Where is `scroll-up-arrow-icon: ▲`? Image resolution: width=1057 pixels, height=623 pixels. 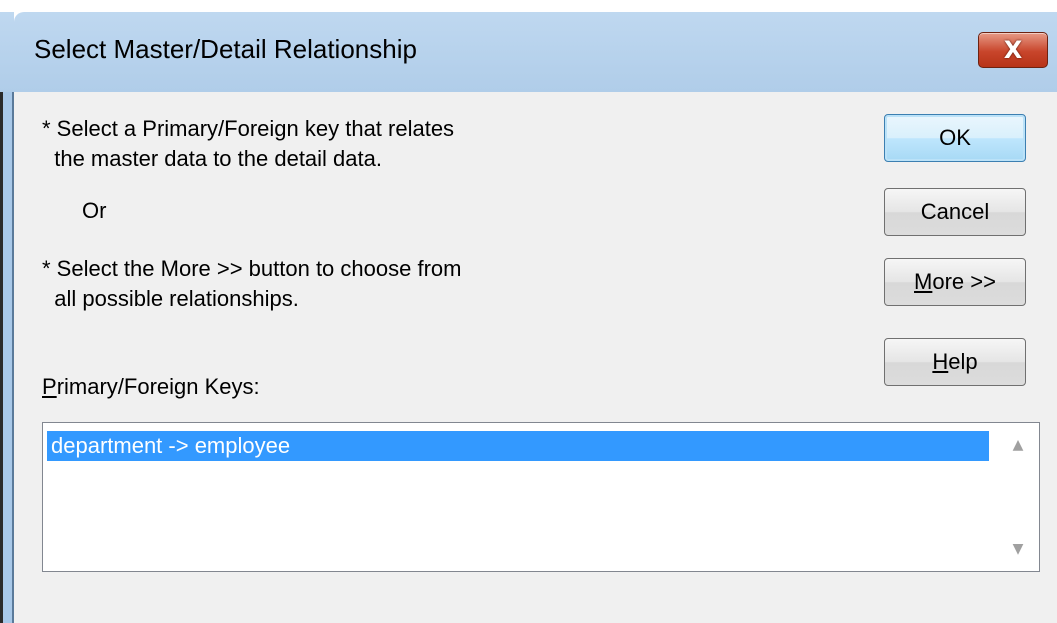
scroll-up-arrow-icon: ▲ is located at coordinates (1018, 445).